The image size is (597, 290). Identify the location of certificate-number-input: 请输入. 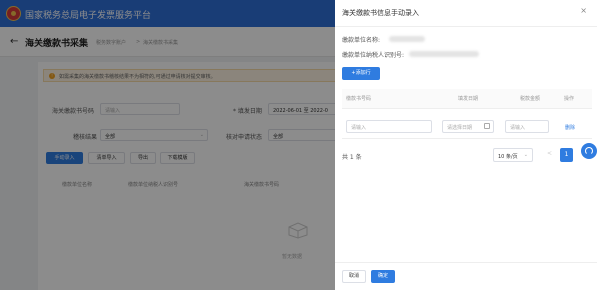
(389, 126).